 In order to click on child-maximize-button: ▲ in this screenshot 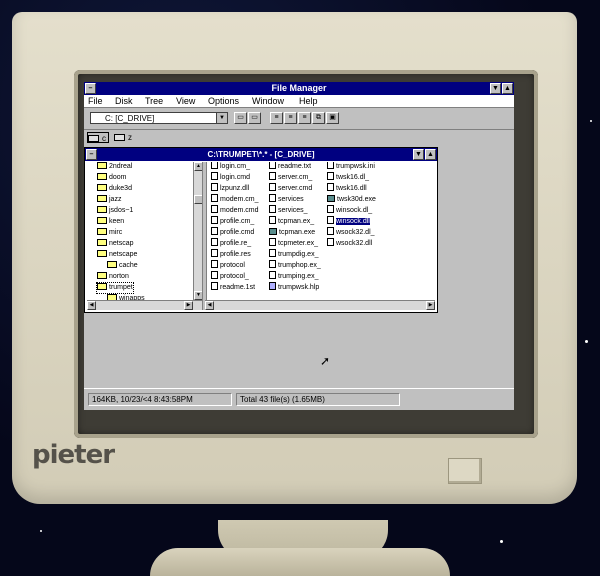, I will do `click(430, 154)`.